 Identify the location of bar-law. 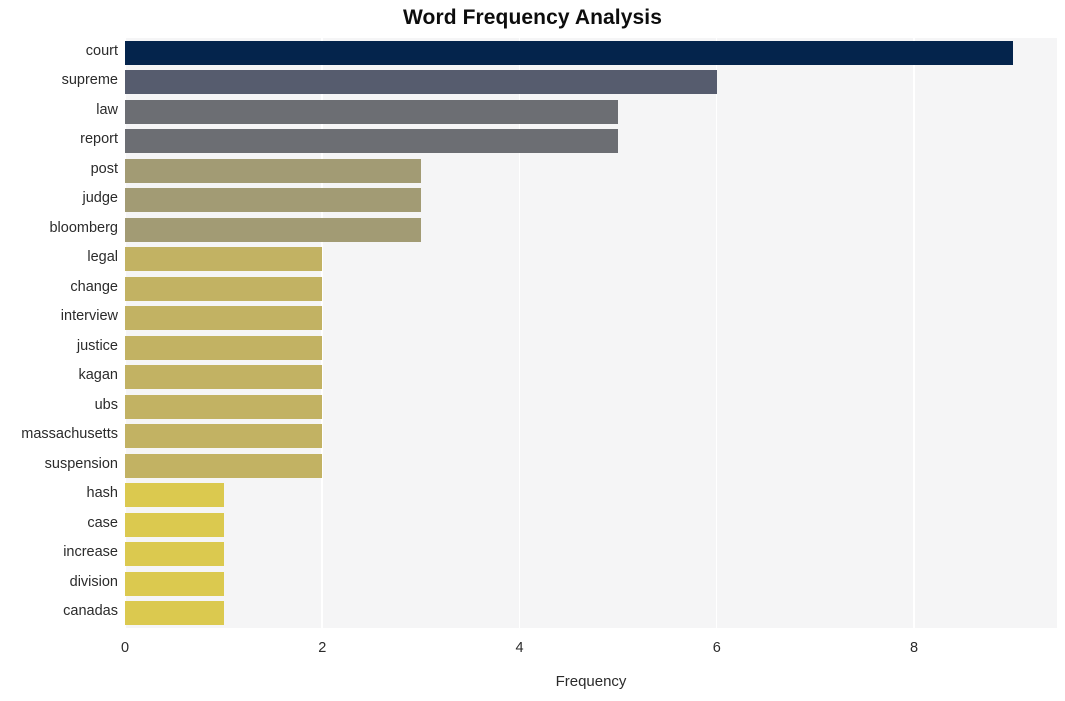
(372, 111).